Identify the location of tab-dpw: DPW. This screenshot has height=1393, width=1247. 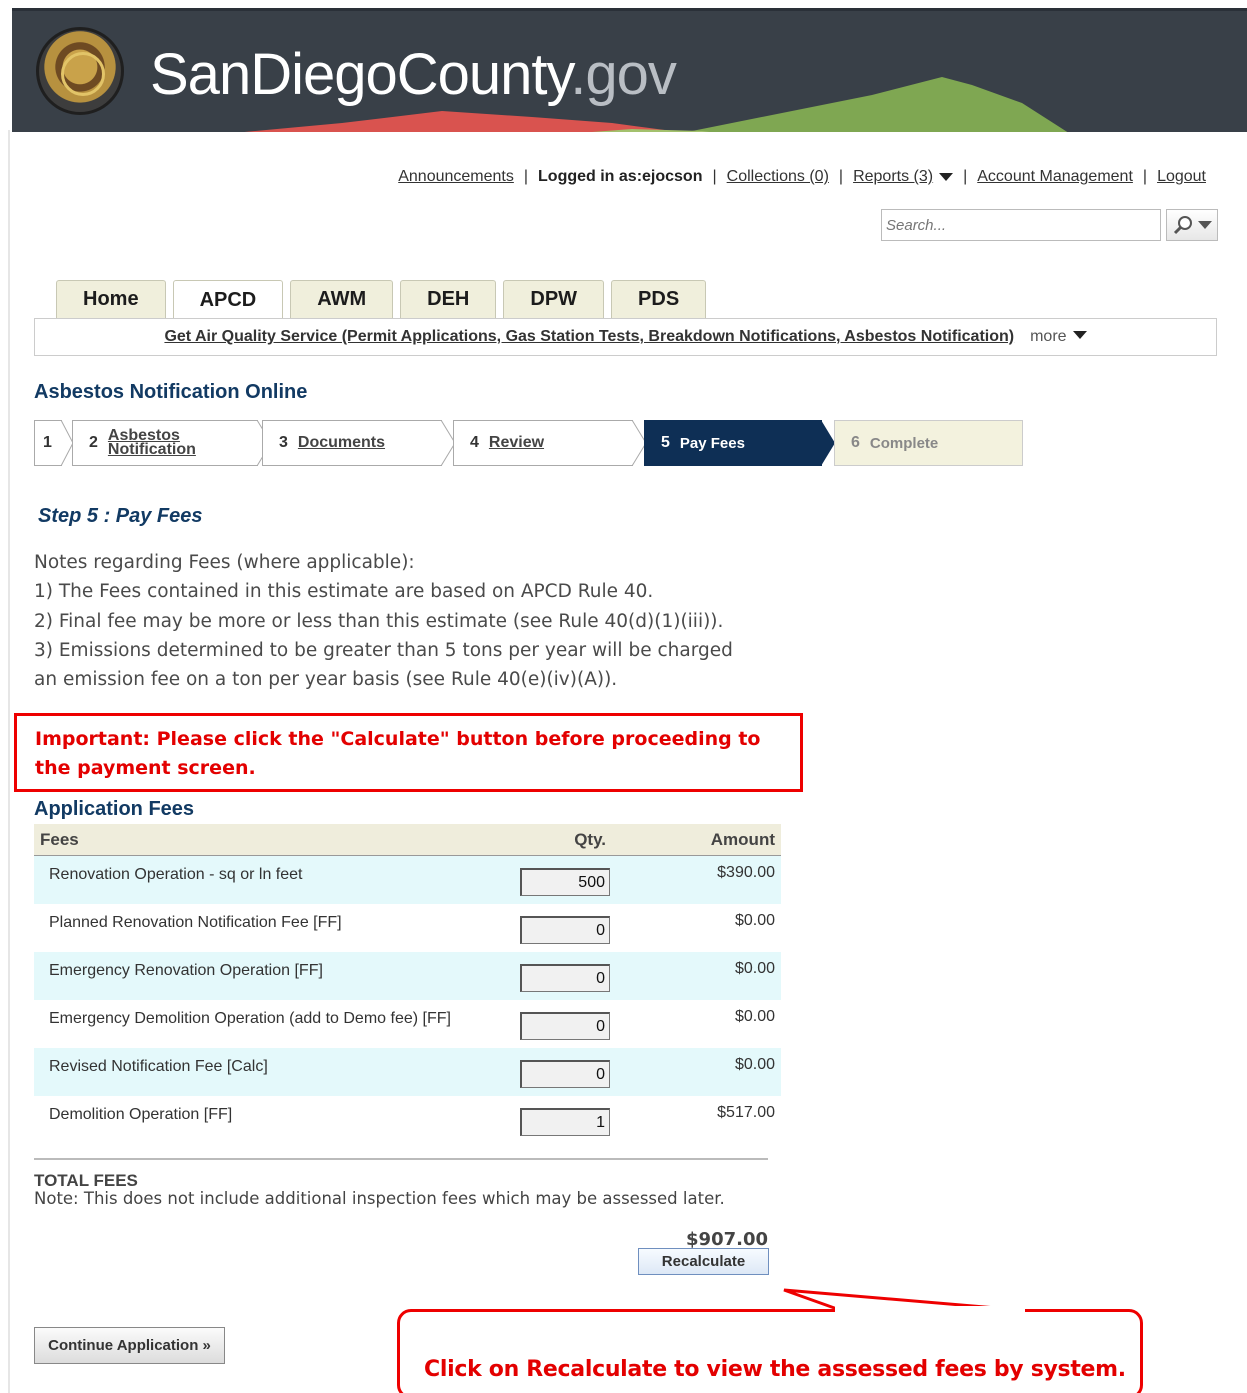
(554, 299).